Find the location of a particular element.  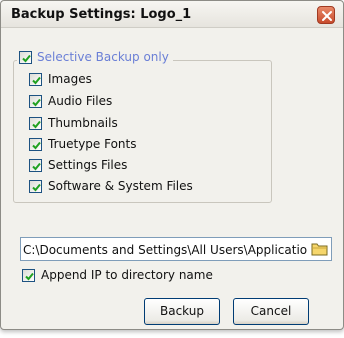

option-settings-files: Settings Files is located at coordinates (78, 165).